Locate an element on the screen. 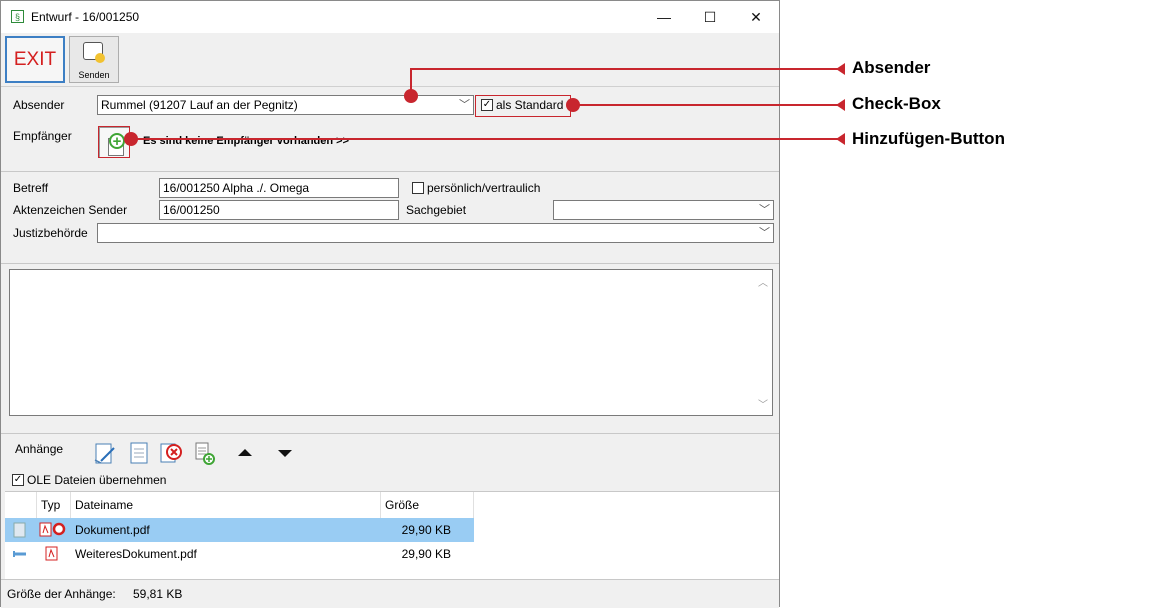 This screenshot has height=612, width=1157. sender-value: Rummel (91207 Lauf an der Pegnitz) is located at coordinates (199, 105).